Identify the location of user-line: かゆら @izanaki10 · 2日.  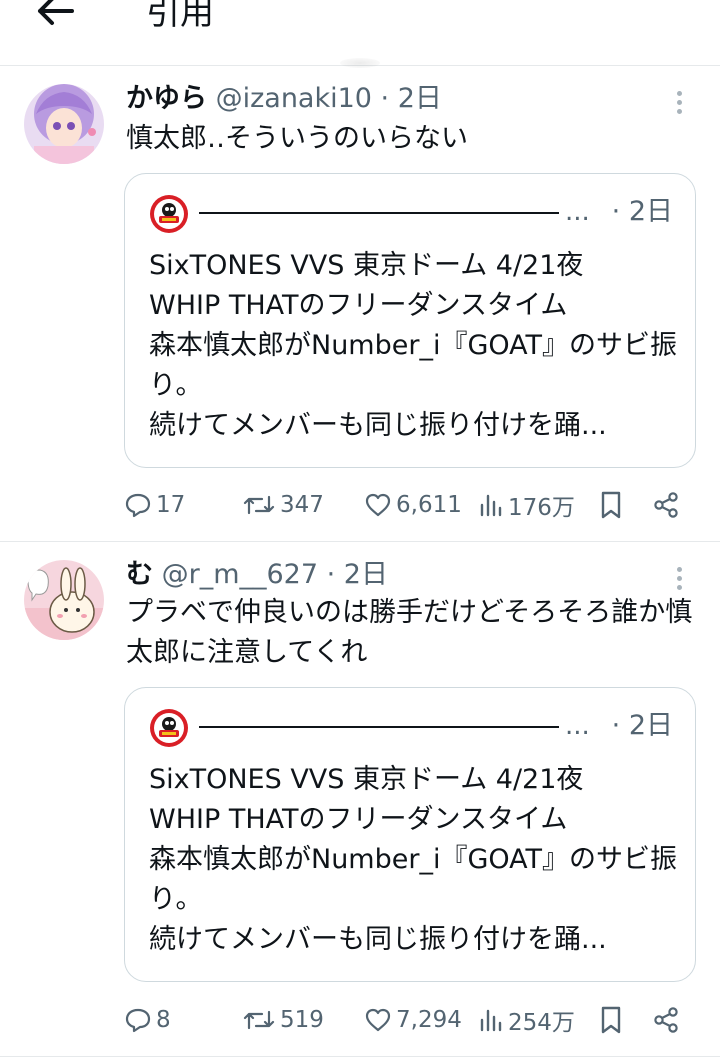
(284, 99).